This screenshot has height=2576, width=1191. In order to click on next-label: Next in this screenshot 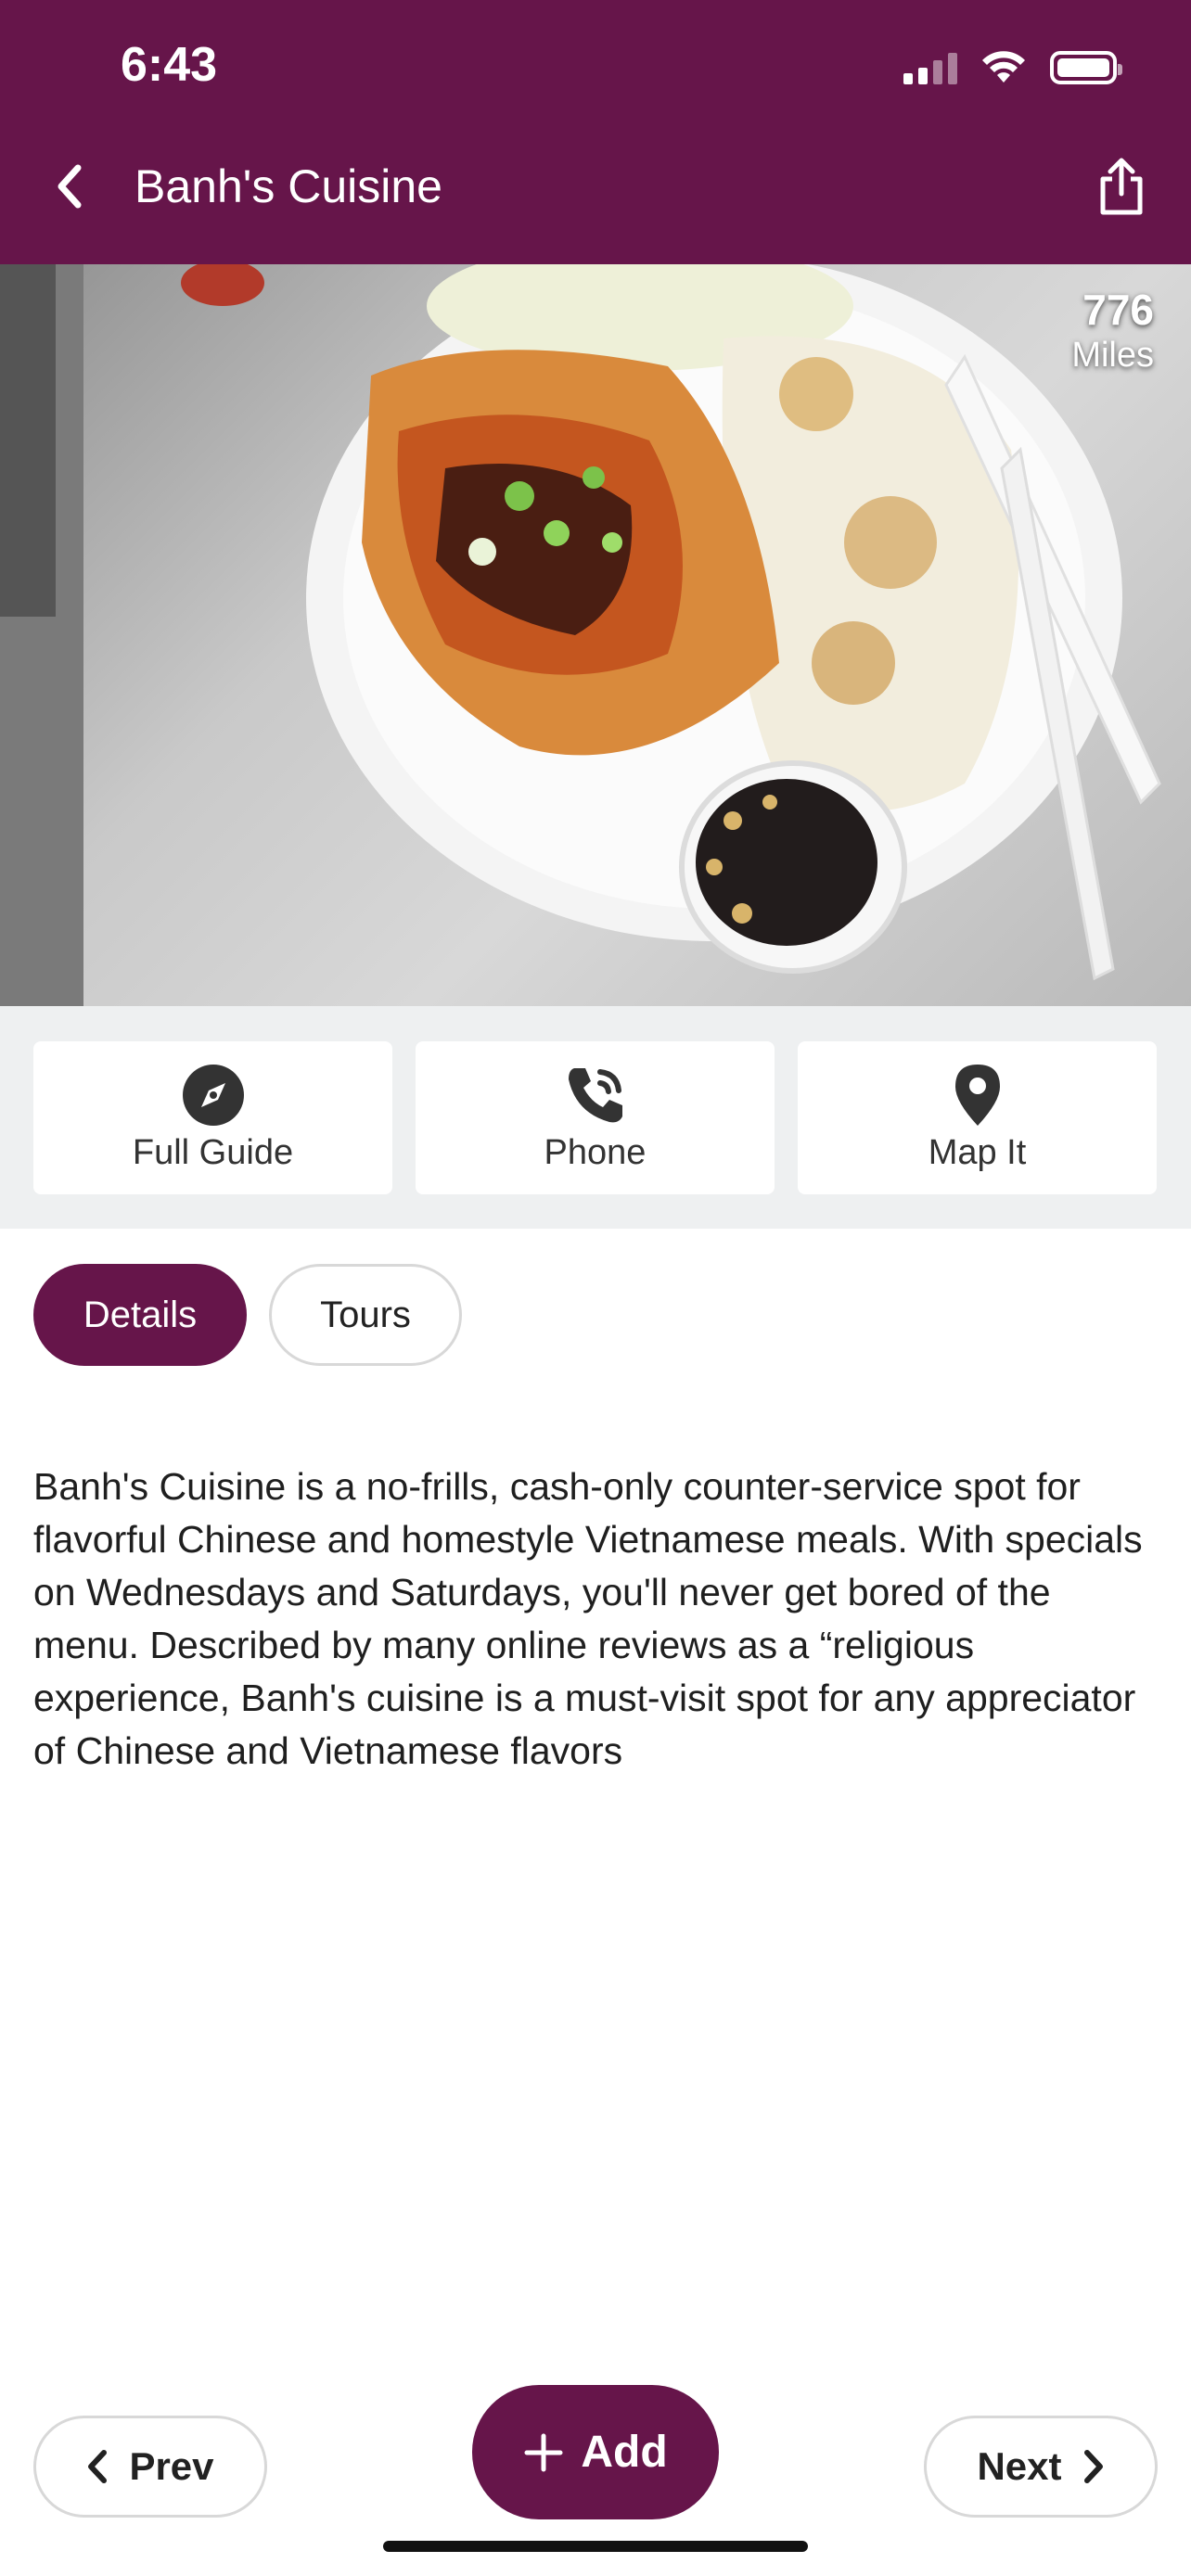, I will do `click(1019, 2466)`.